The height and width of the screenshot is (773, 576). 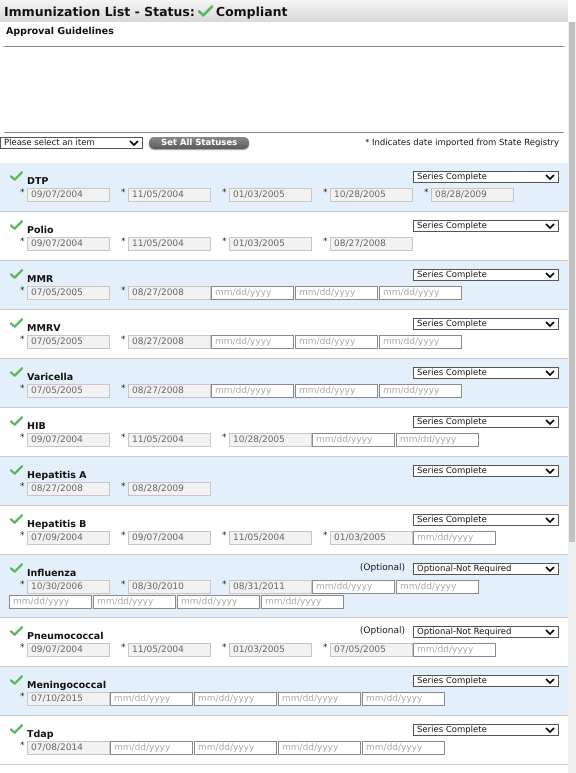 I want to click on registry-note: * Indicates date imported from State Registry, so click(x=462, y=143).